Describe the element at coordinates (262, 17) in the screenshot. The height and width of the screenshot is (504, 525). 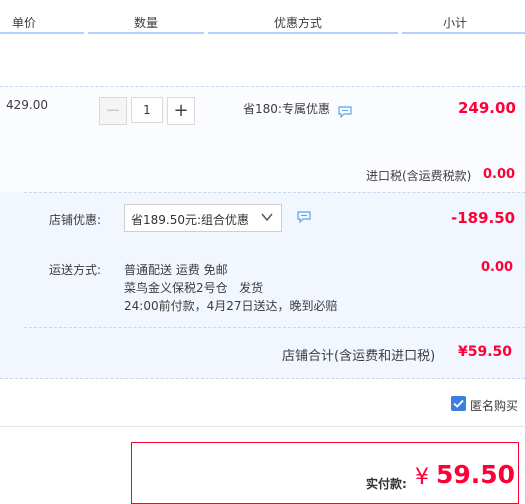
I see `table-header: 单价 数量 优惠方式 小计` at that location.